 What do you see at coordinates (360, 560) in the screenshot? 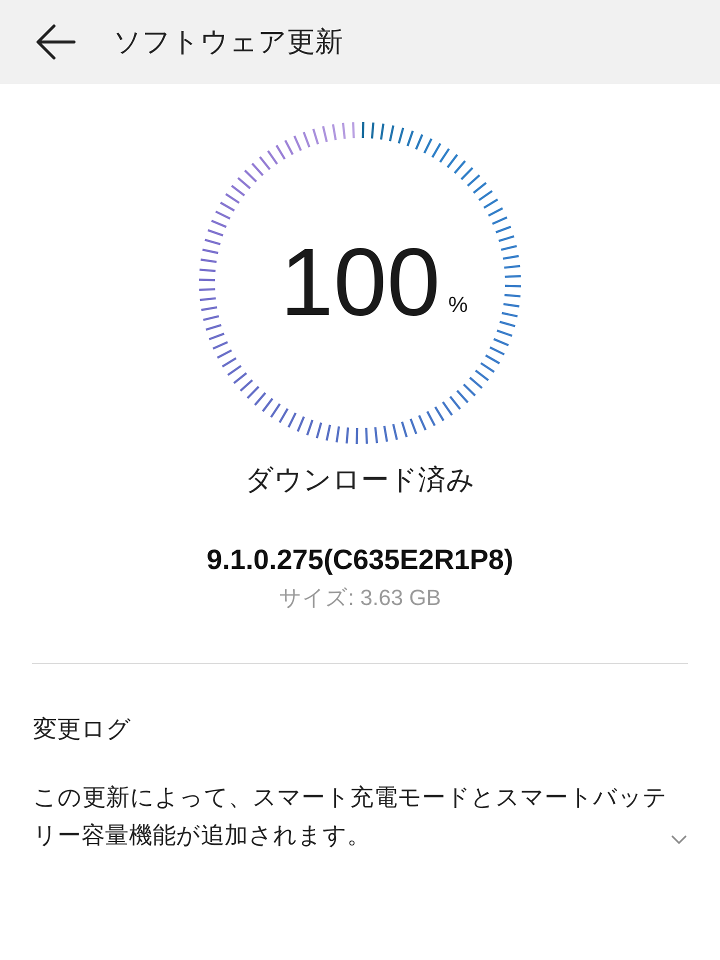
I see `version-number: 9.1.0.275(C635E2R1P8)` at bounding box center [360, 560].